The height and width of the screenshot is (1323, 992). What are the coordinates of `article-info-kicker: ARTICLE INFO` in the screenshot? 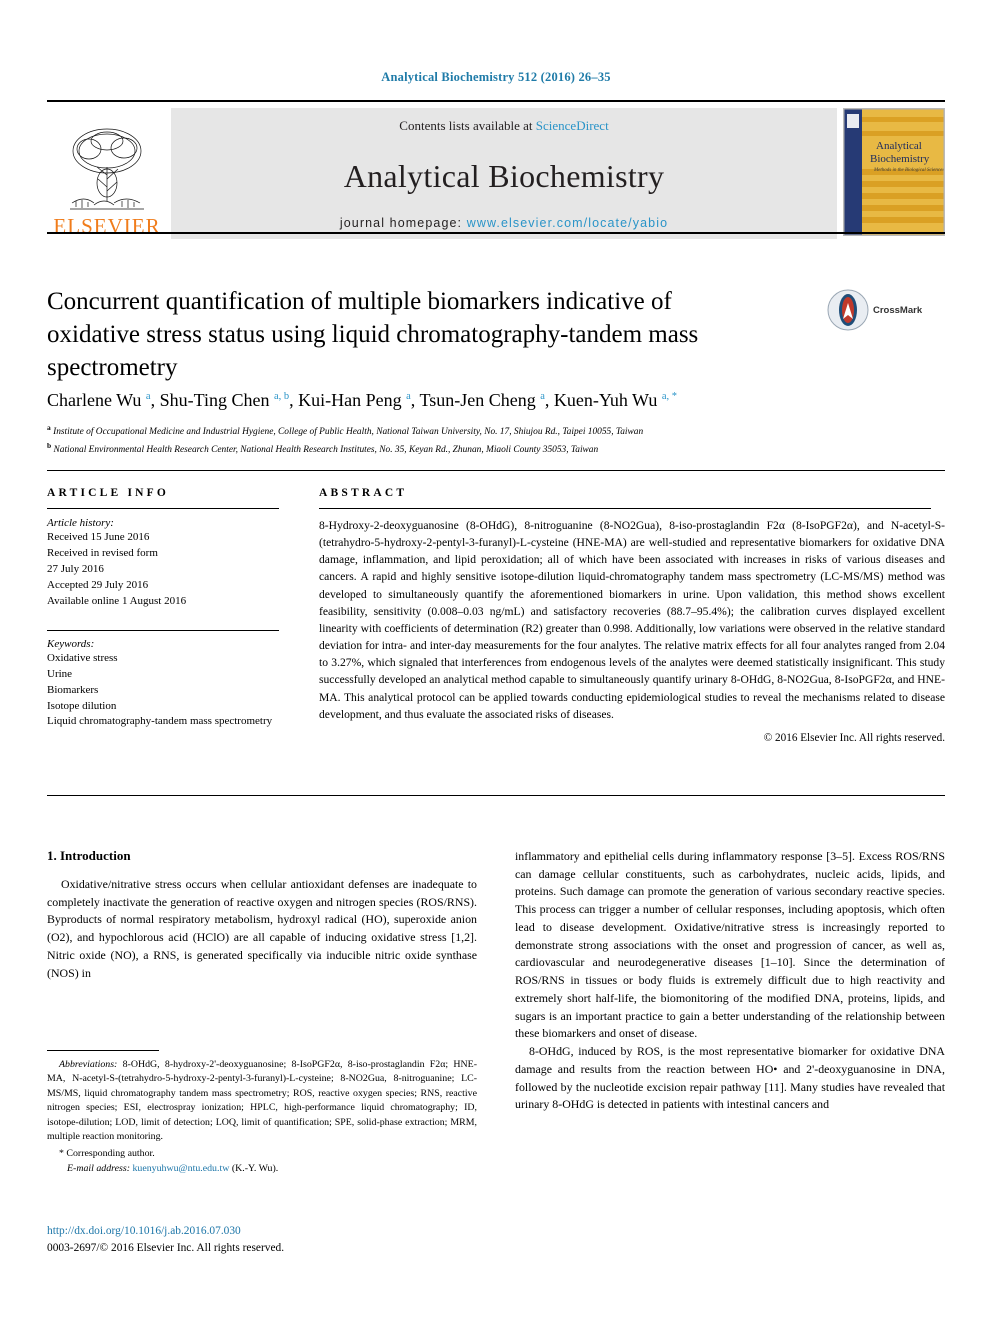 It's located at (108, 493).